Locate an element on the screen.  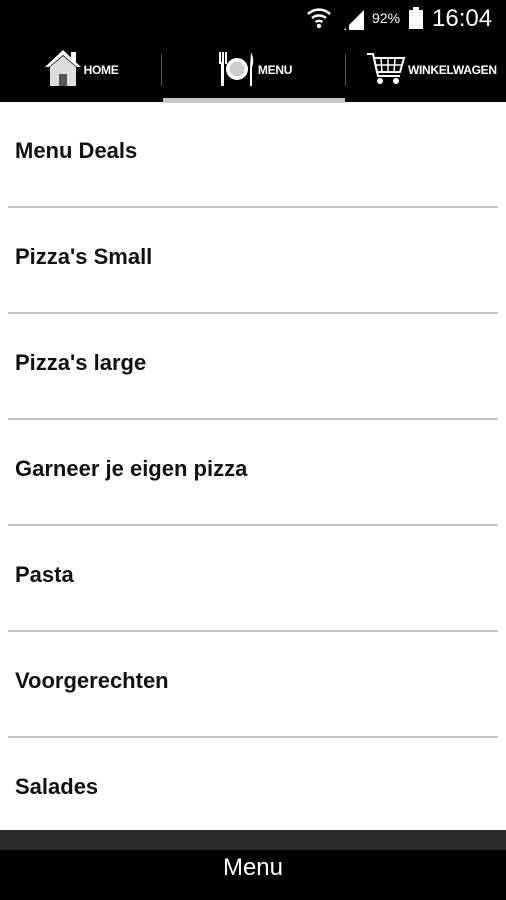
tab-menu: MENU is located at coordinates (254, 70).